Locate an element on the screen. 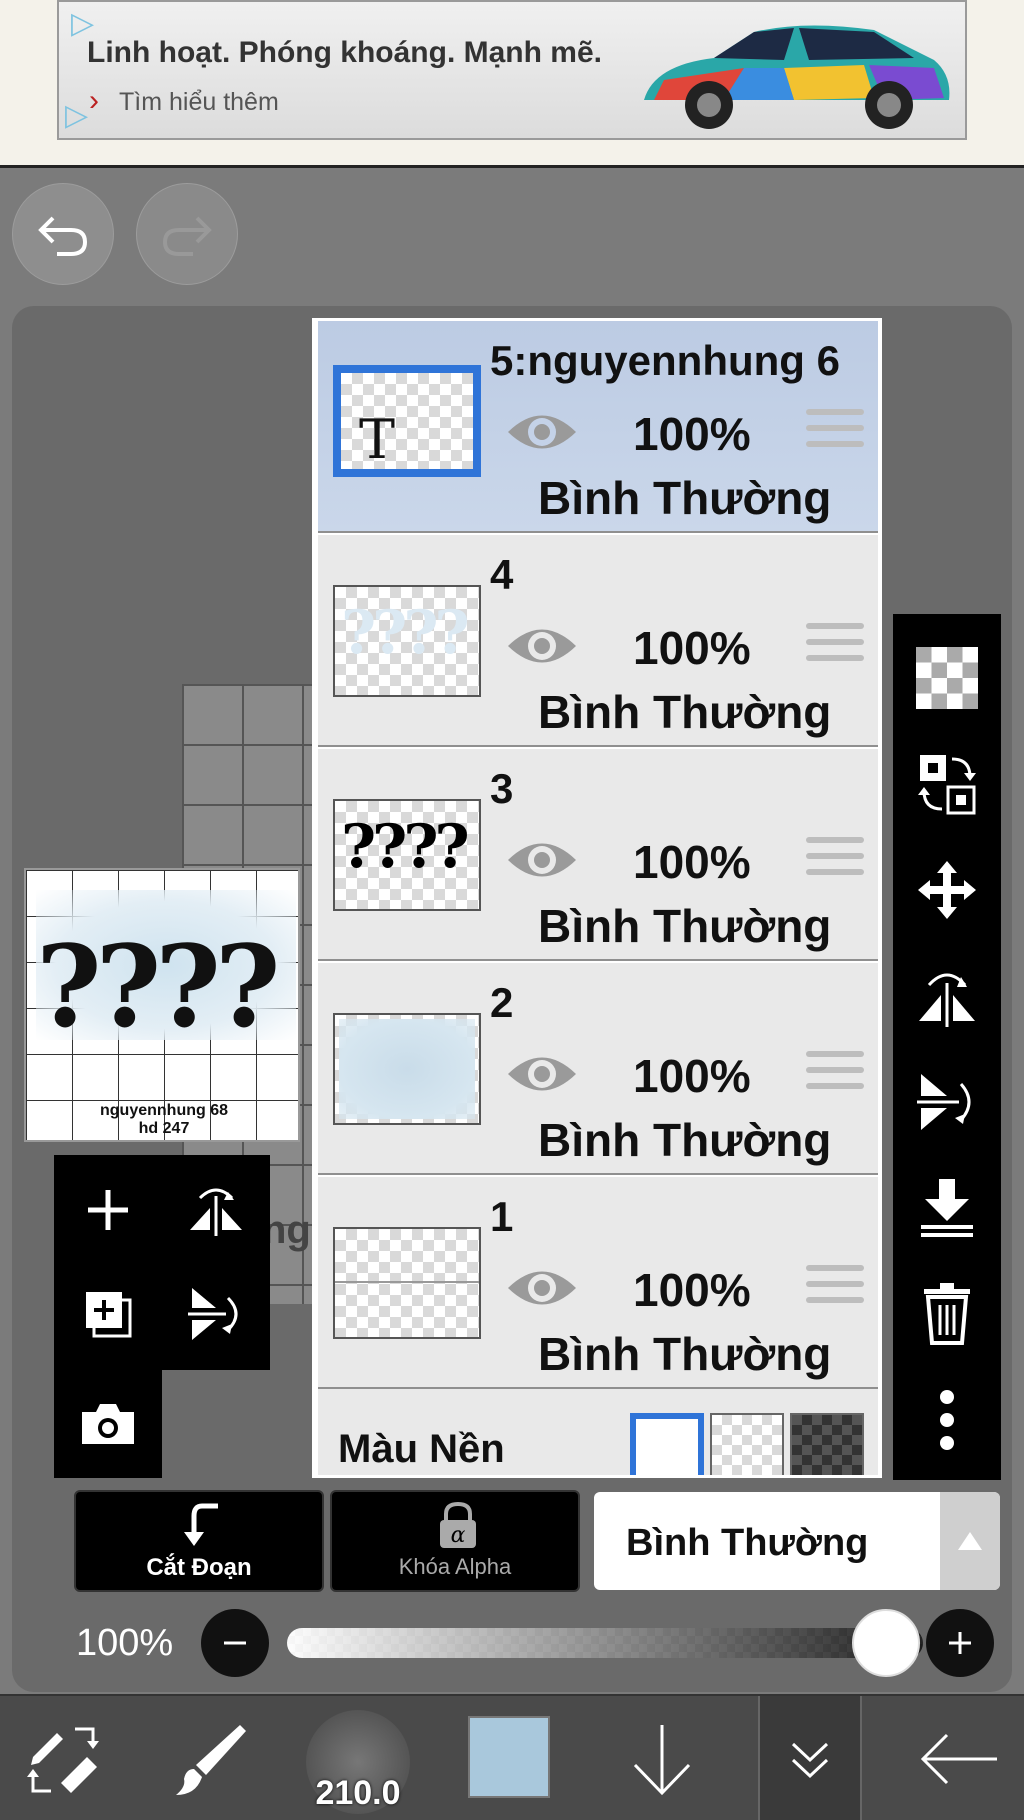 This screenshot has height=1820, width=1024. opacity-slider-knob is located at coordinates (886, 1643).